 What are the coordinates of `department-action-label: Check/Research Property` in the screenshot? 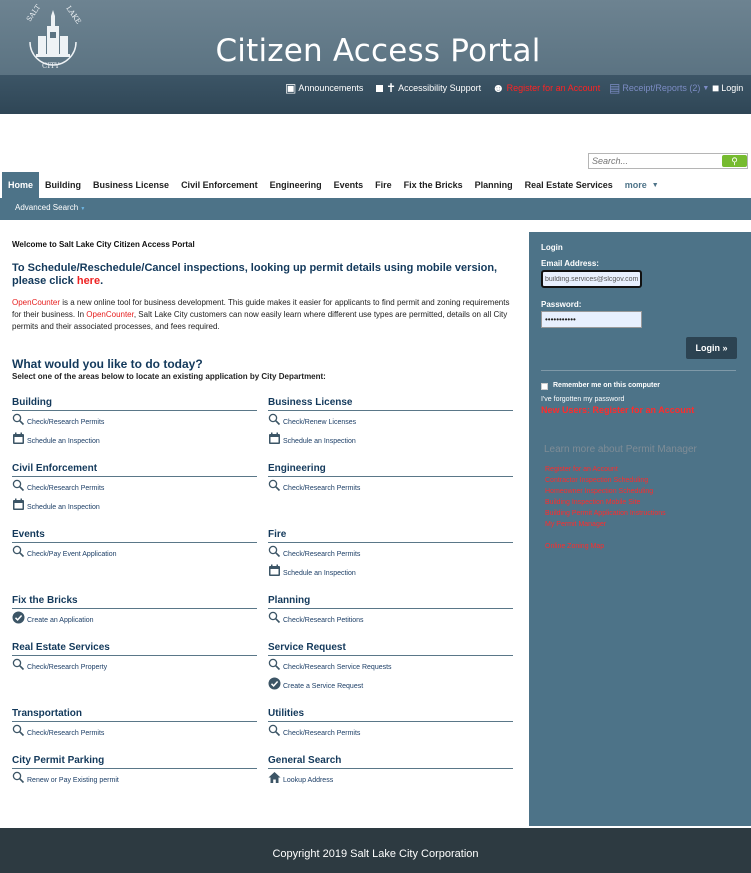 It's located at (67, 667).